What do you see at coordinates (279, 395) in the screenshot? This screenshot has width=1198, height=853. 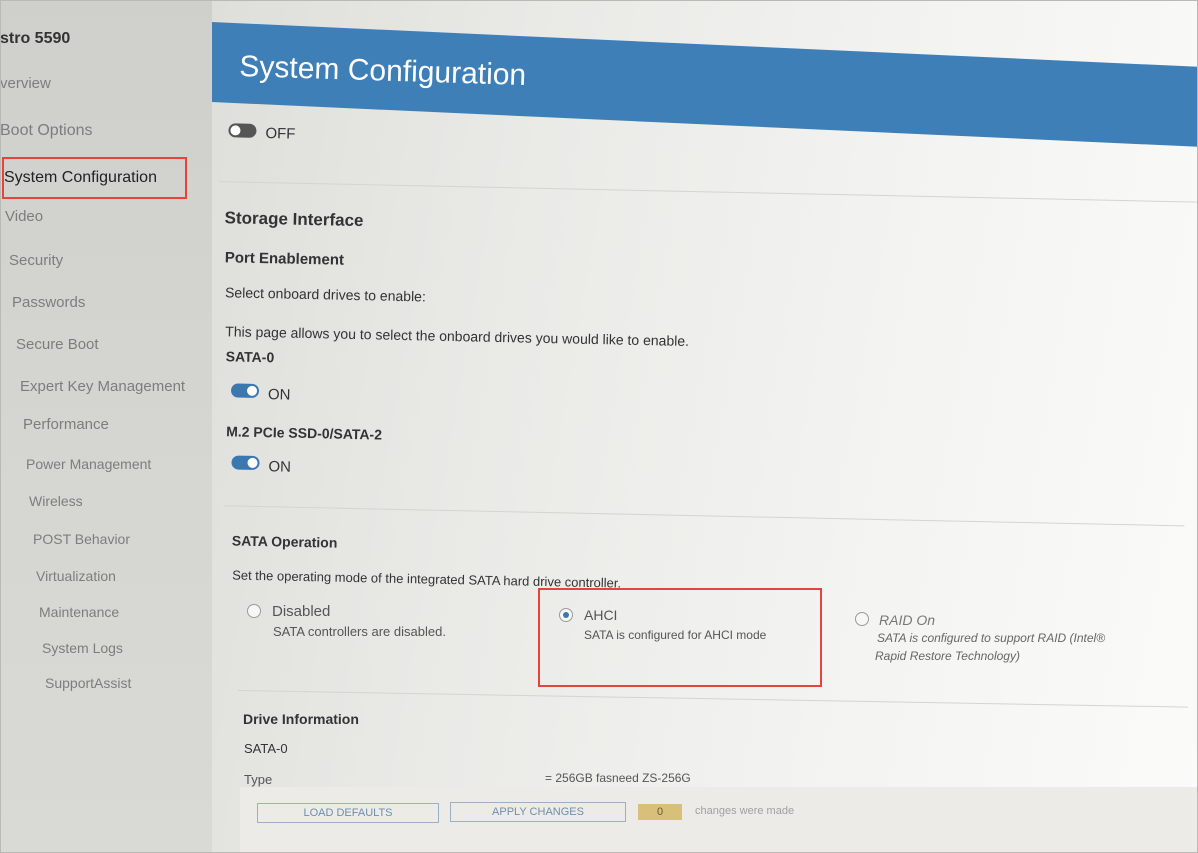 I see `sata-0-toggle-state: ON` at bounding box center [279, 395].